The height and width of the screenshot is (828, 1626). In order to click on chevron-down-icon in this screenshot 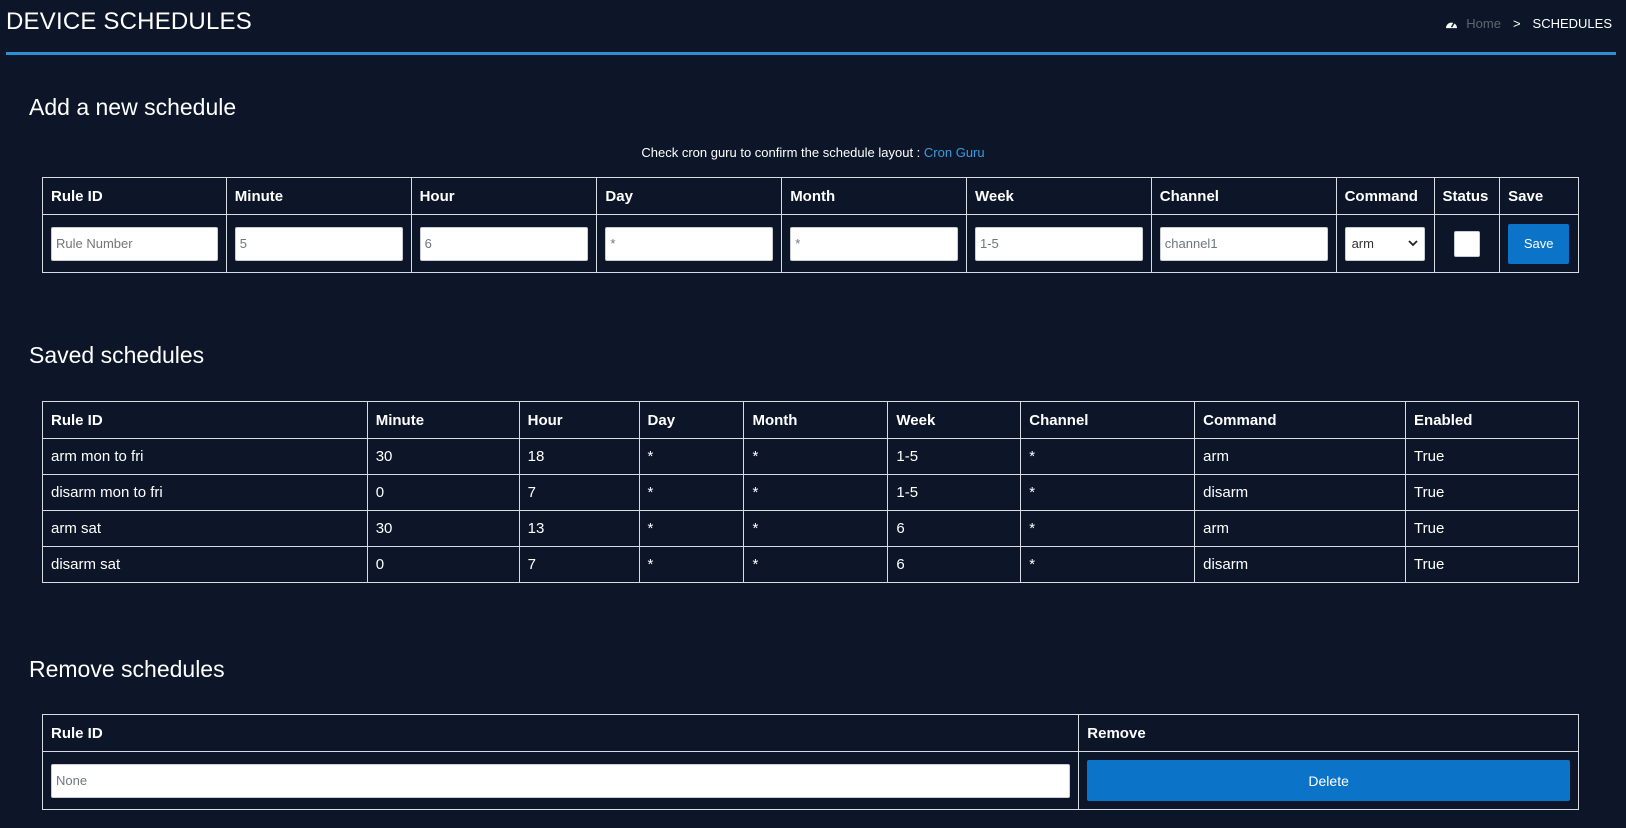, I will do `click(1412, 243)`.